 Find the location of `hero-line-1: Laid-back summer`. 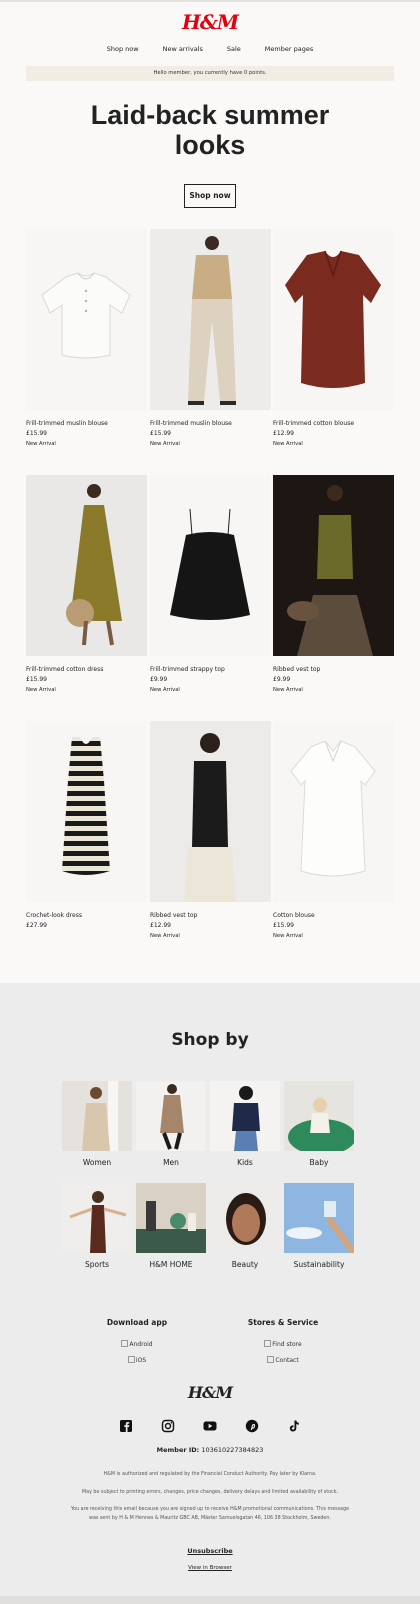

hero-line-1: Laid-back summer is located at coordinates (210, 115).